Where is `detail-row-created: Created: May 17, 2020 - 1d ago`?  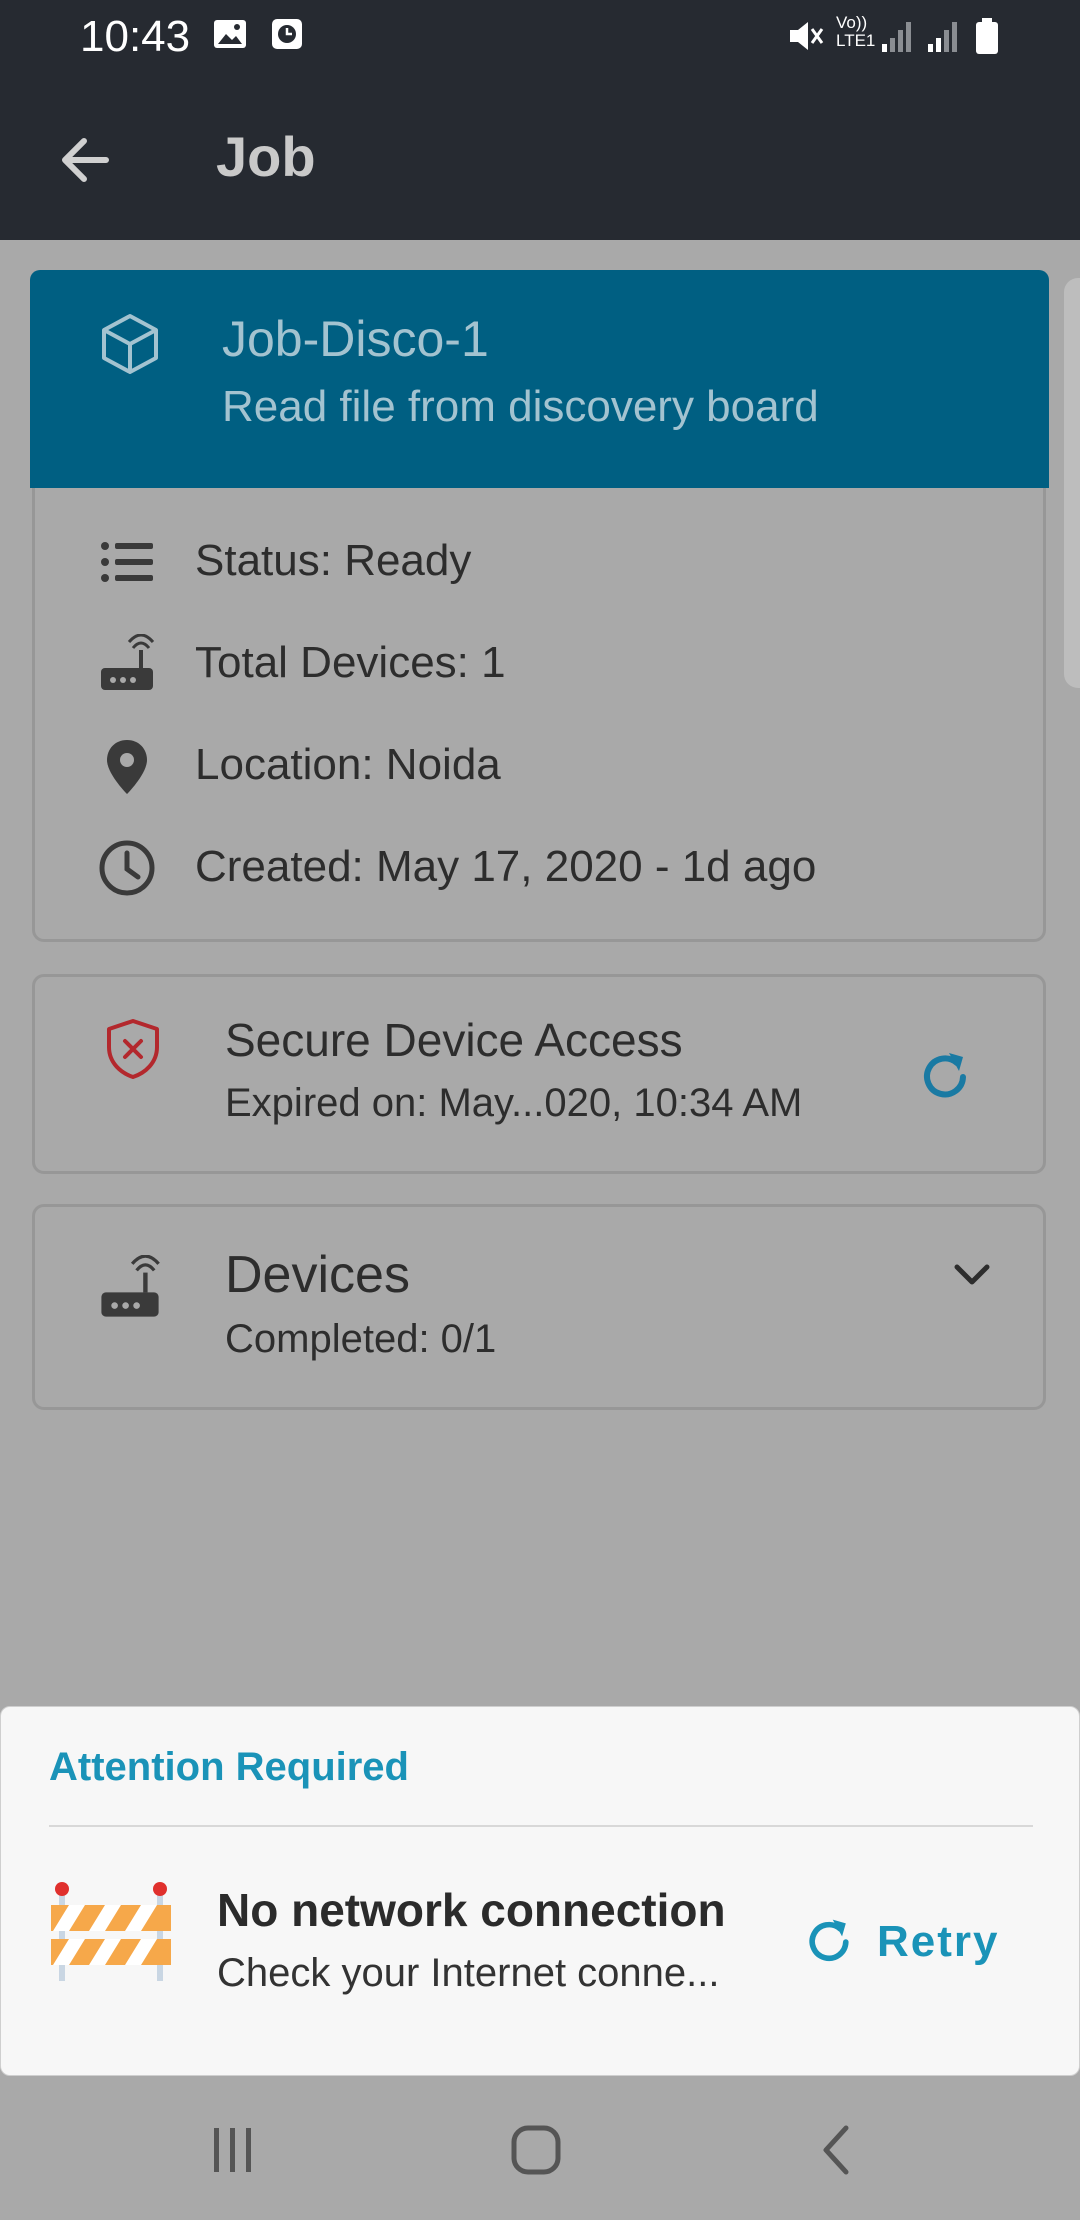
detail-row-created: Created: May 17, 2020 - 1d ago is located at coordinates (539, 865).